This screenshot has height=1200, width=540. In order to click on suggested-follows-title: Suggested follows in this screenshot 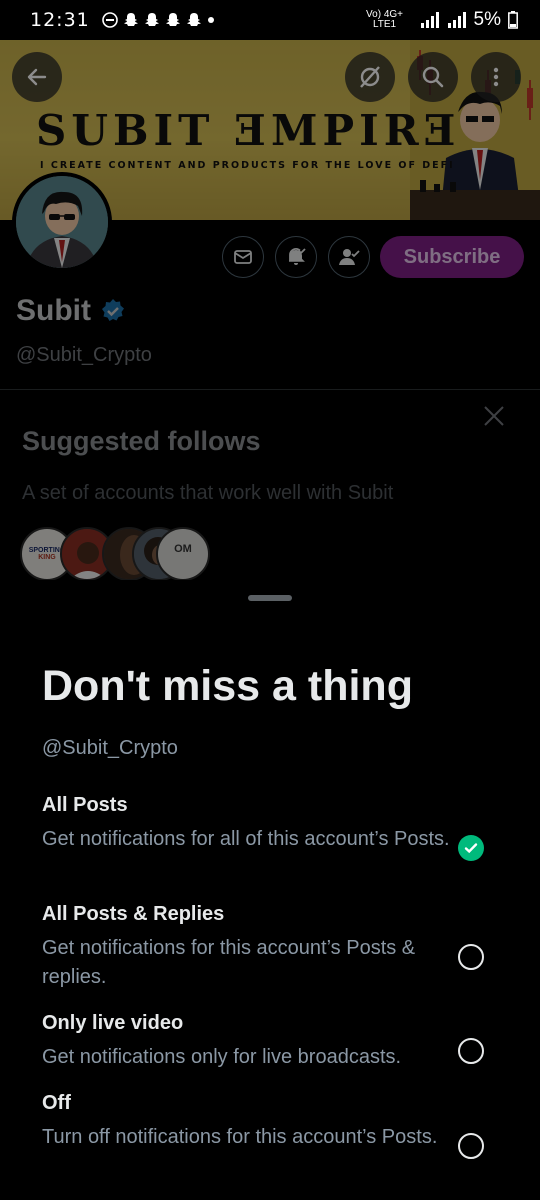, I will do `click(141, 441)`.